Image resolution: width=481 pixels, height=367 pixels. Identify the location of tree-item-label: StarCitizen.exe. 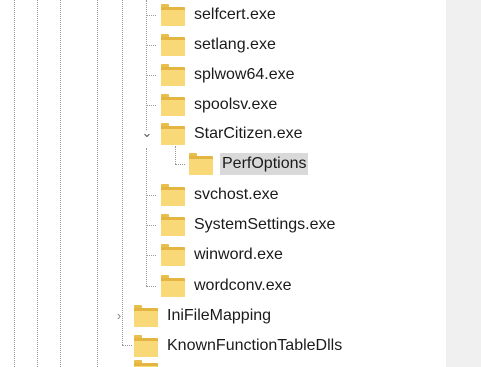
(248, 133).